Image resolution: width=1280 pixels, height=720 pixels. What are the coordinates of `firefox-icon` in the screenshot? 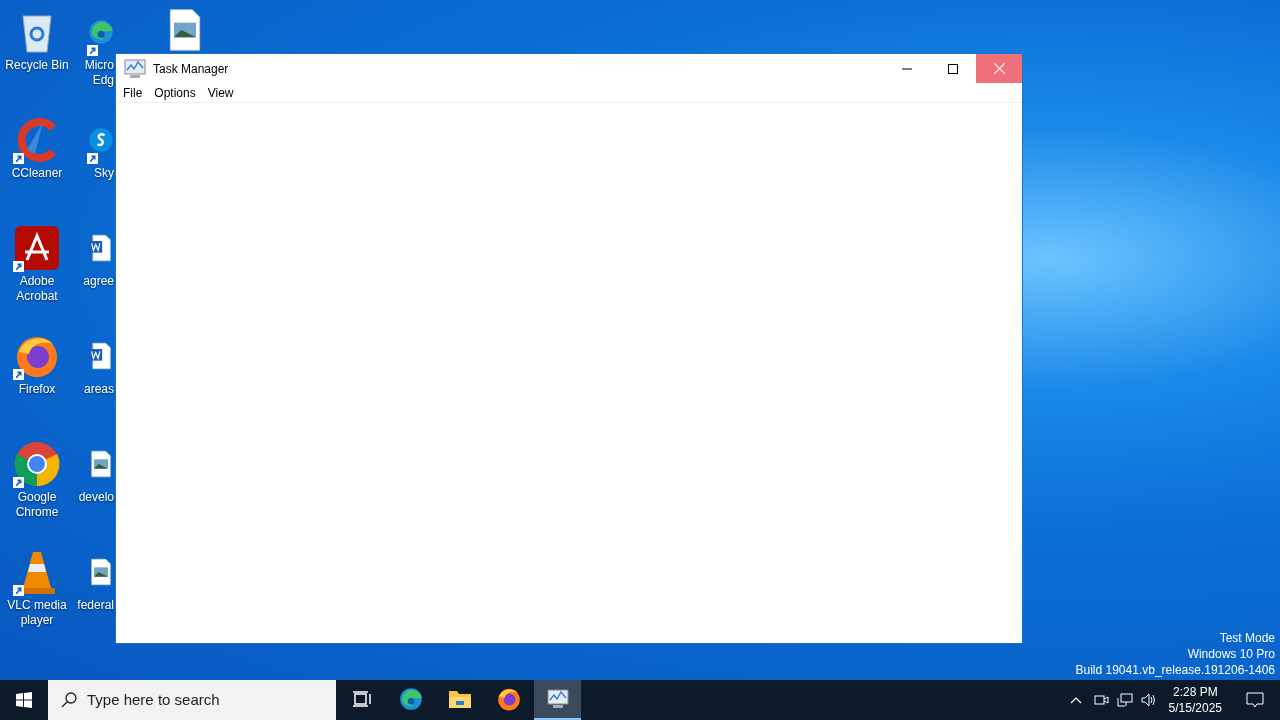 It's located at (508, 699).